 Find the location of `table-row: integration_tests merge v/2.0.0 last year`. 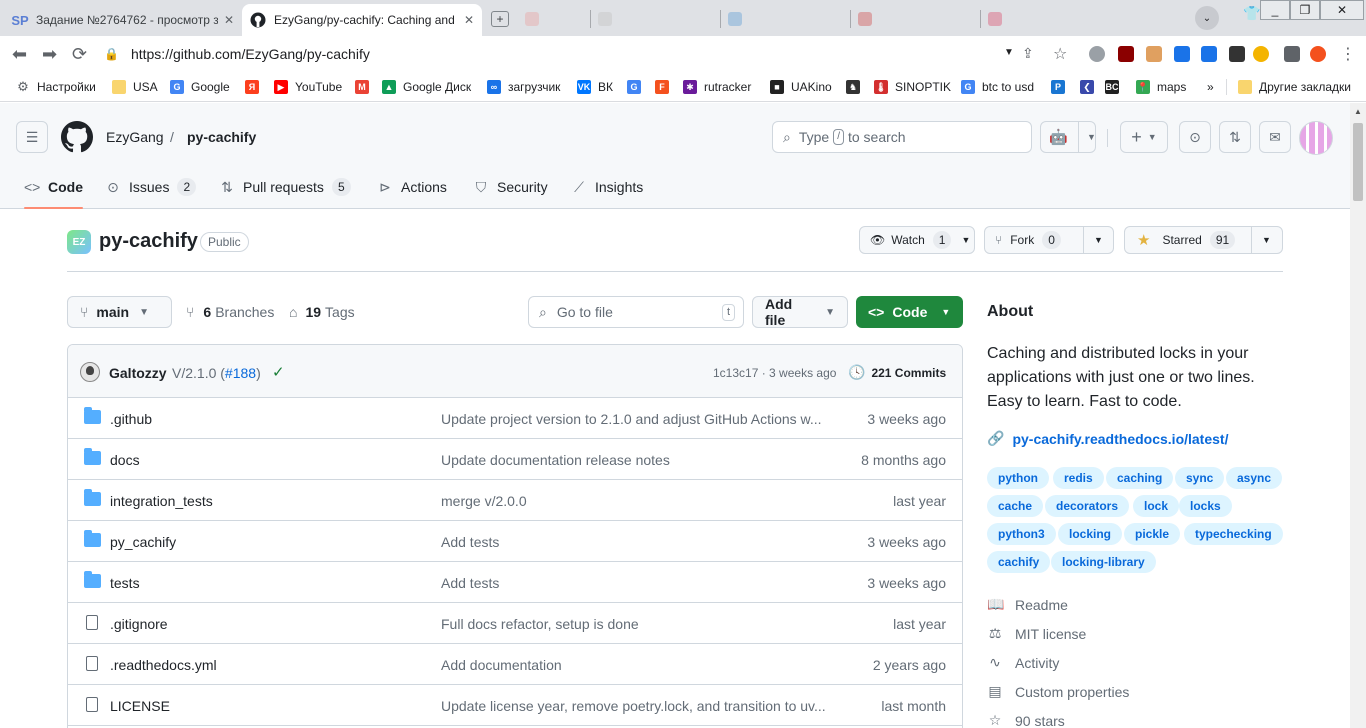

table-row: integration_tests merge v/2.0.0 last year is located at coordinates (515, 500).